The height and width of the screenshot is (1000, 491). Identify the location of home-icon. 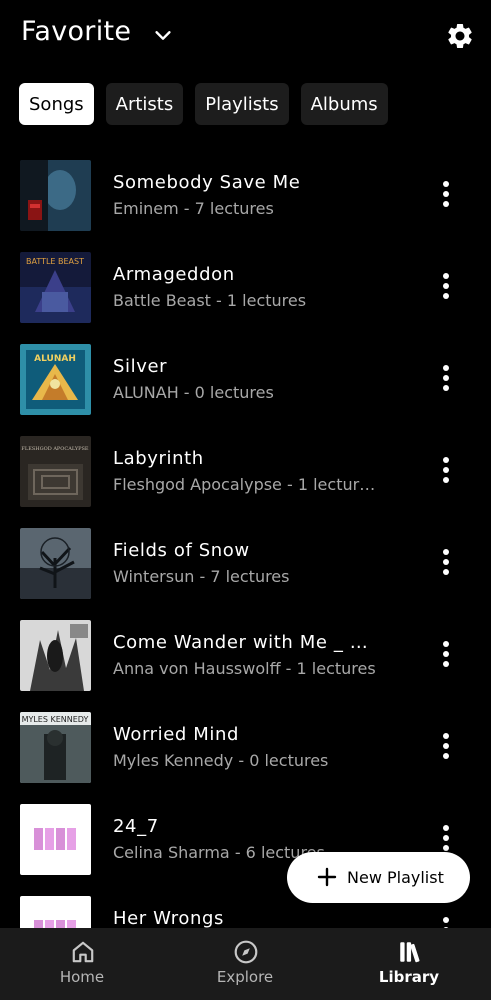
(83, 952).